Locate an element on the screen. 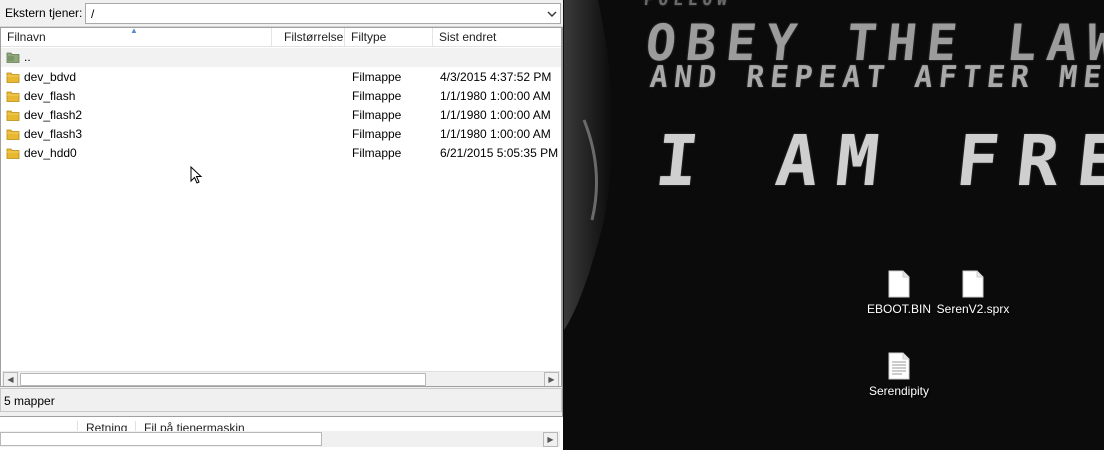 The image size is (1104, 450). chevron-down-icon is located at coordinates (551, 13).